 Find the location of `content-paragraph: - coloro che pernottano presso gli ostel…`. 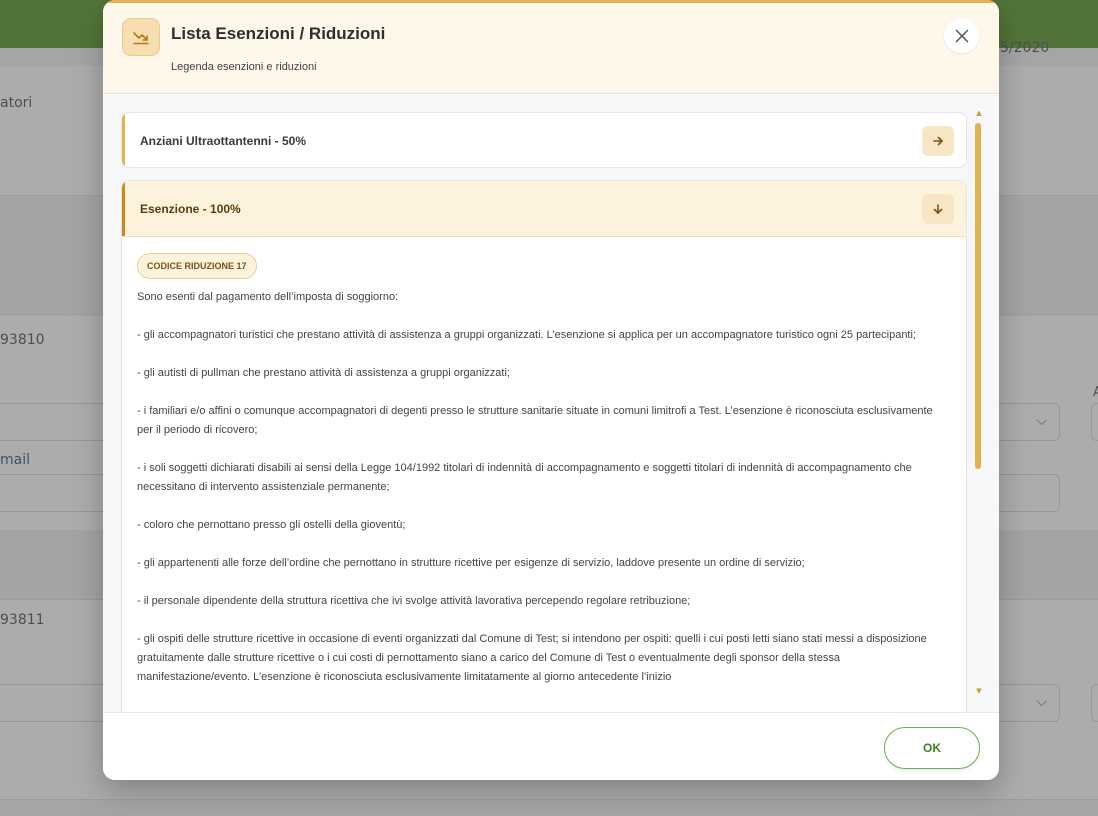

content-paragraph: - coloro che pernottano presso gli ostel… is located at coordinates (271, 525).